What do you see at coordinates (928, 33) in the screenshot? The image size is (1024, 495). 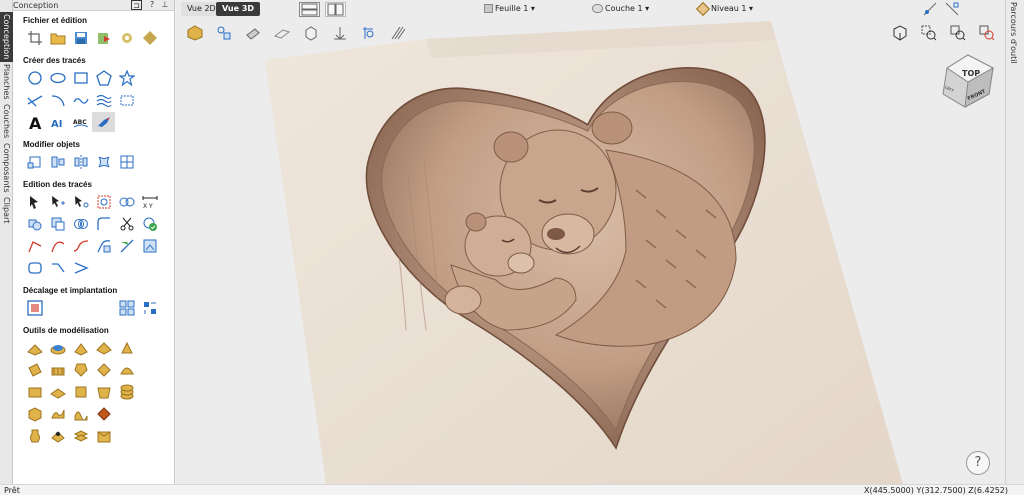 I see `zoom-in-button` at bounding box center [928, 33].